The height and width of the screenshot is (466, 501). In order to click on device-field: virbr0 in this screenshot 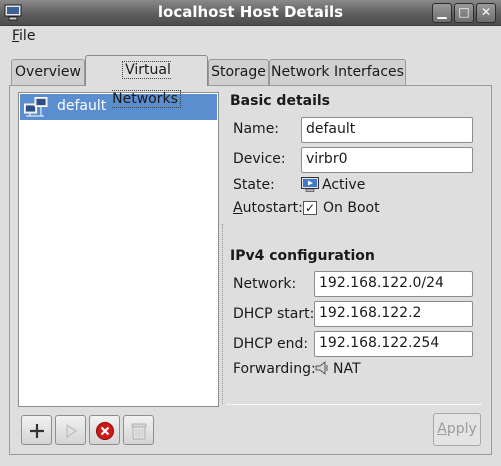, I will do `click(387, 160)`.